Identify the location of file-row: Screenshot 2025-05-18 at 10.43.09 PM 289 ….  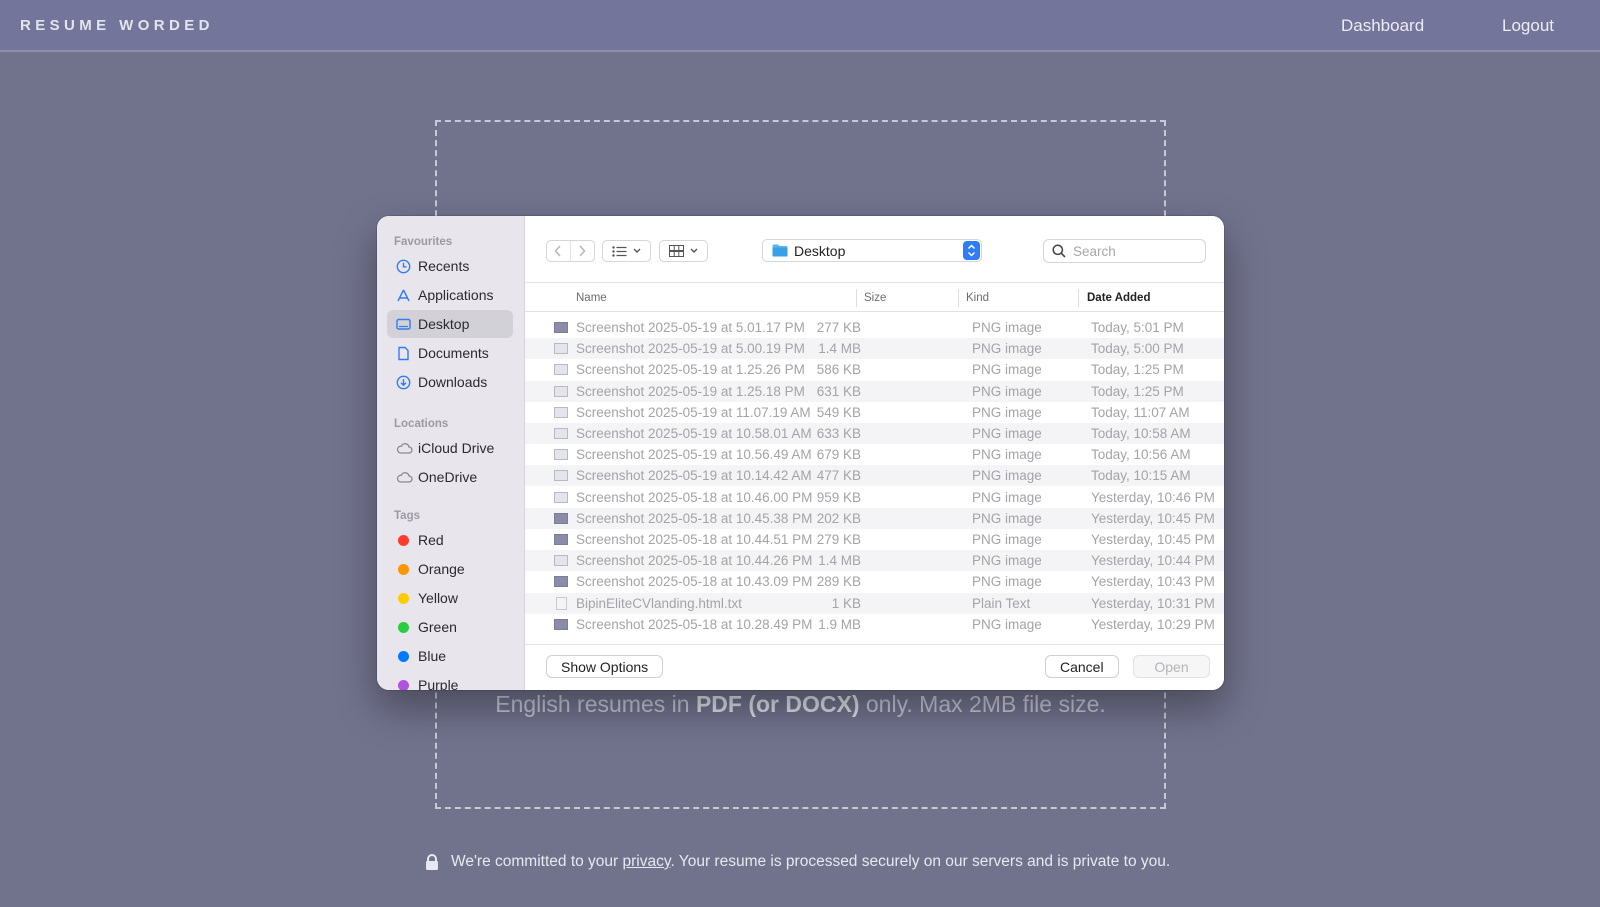
(874, 581).